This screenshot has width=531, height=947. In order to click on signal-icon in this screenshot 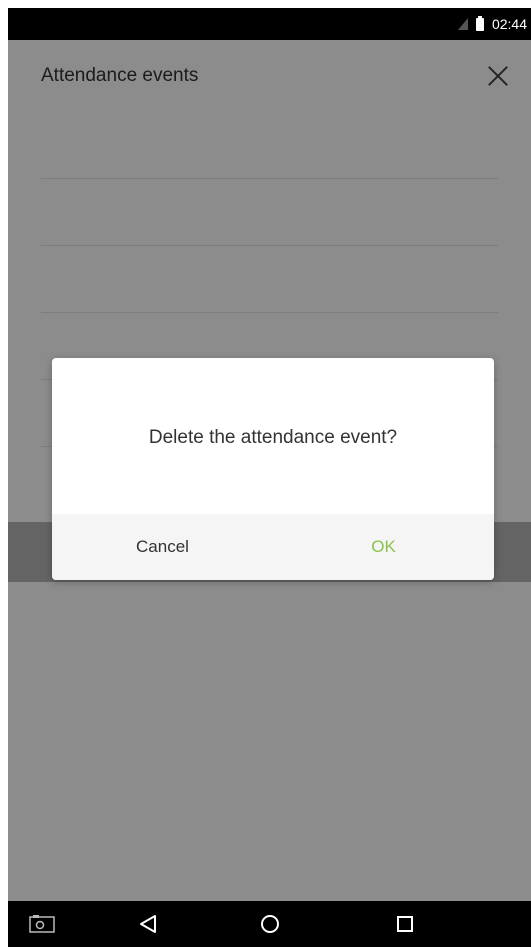, I will do `click(462, 24)`.